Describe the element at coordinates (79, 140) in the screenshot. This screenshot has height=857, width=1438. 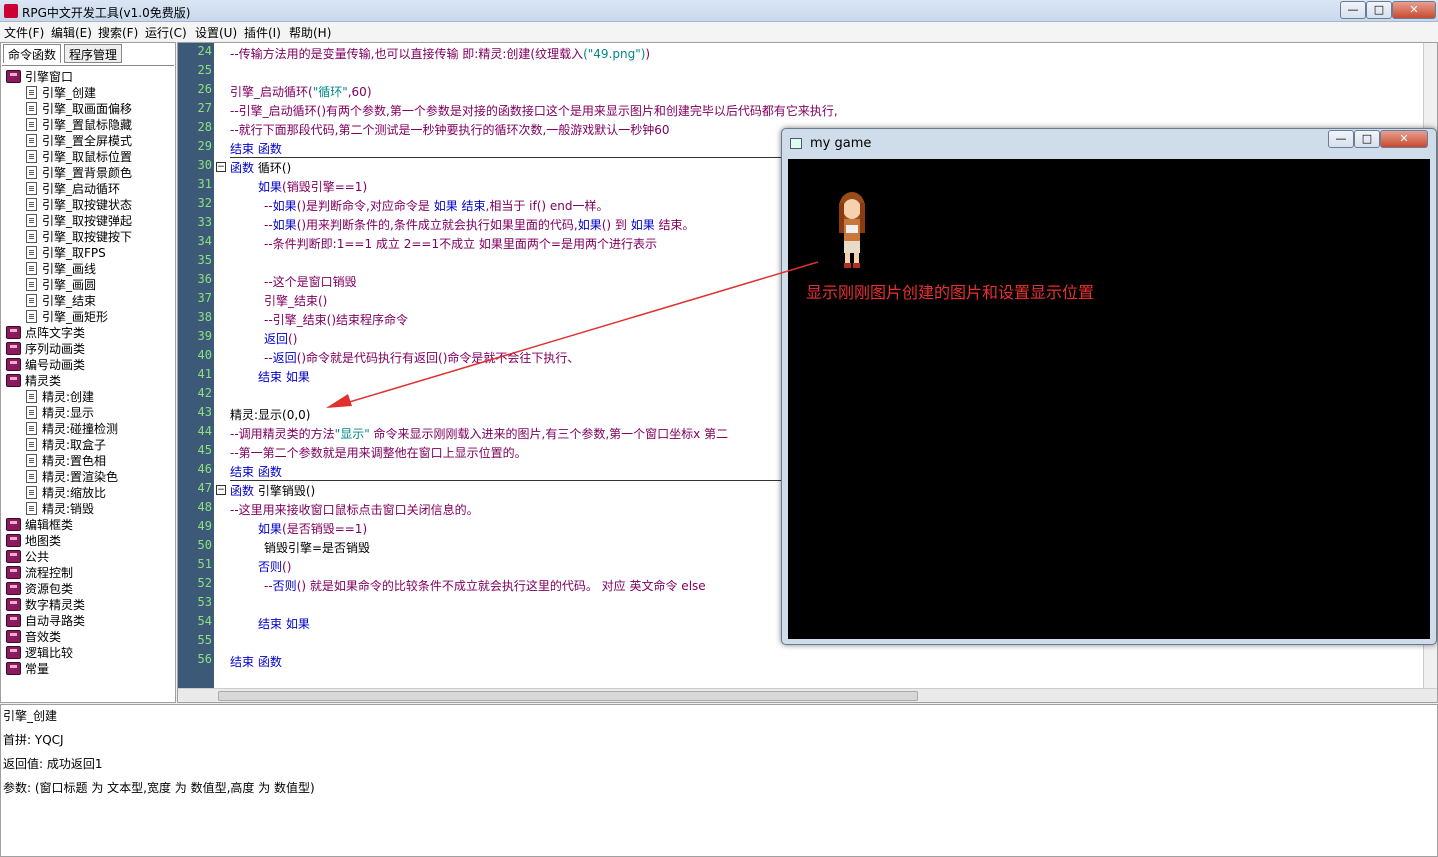
I see `tree-item: 引擎_置全屏模式` at that location.